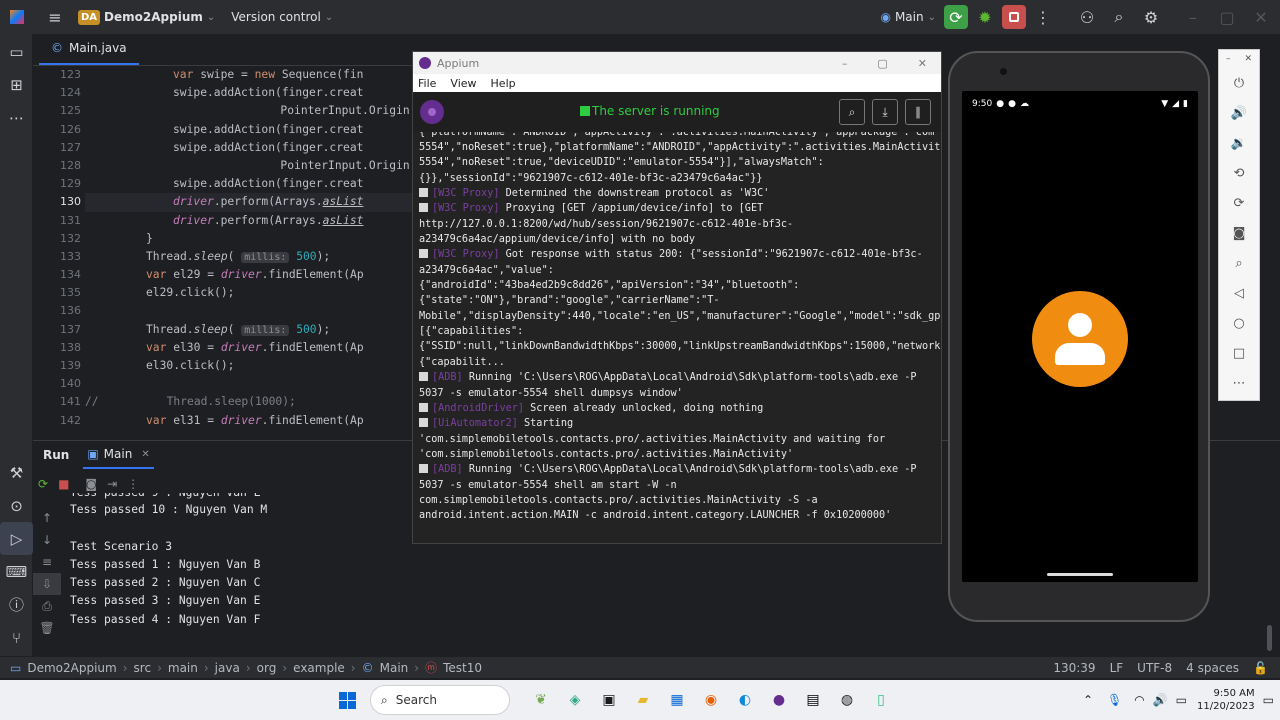 The height and width of the screenshot is (720, 1280). What do you see at coordinates (1181, 700) in the screenshot?
I see `battery-icon: ▭` at bounding box center [1181, 700].